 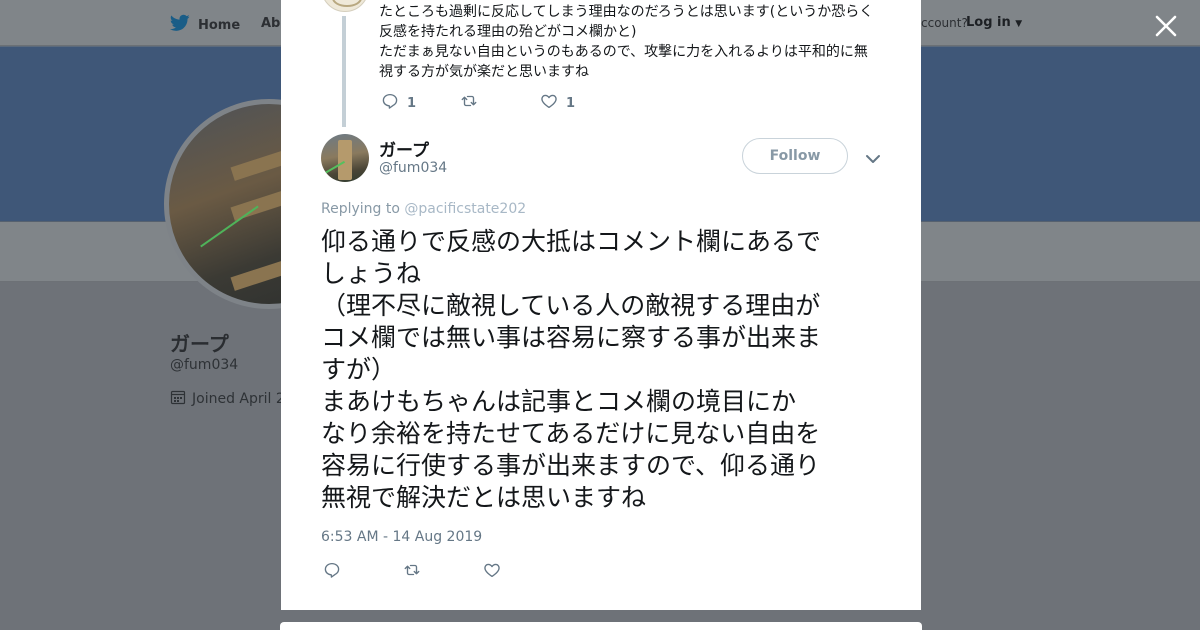 What do you see at coordinates (404, 148) in the screenshot?
I see `author-name: ガープ` at bounding box center [404, 148].